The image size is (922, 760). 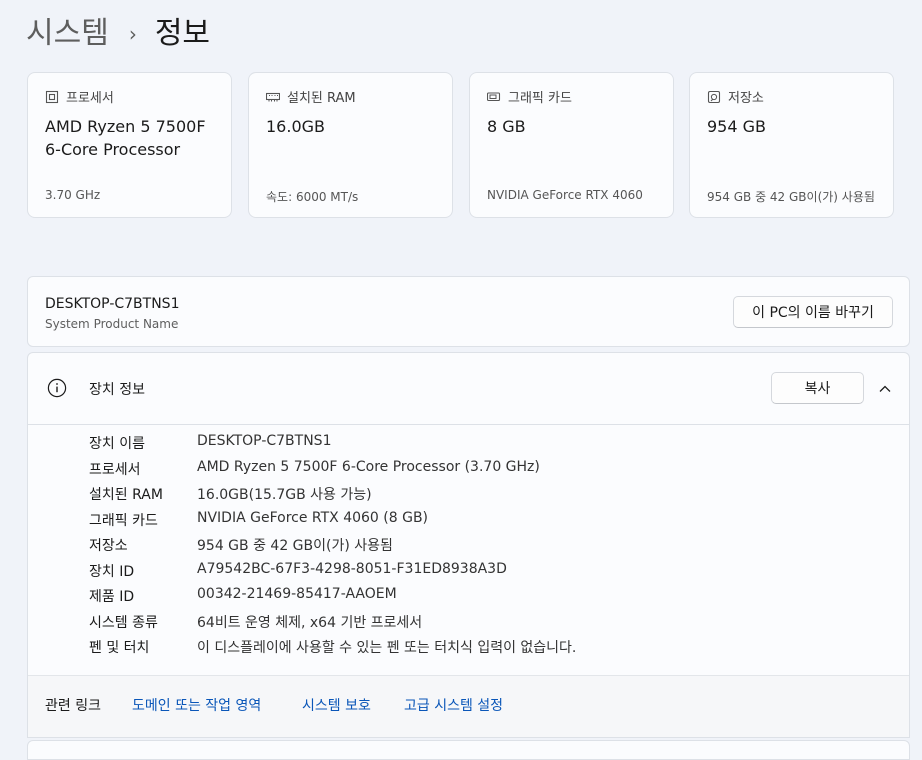 I want to click on card-value: 16.0GB, so click(x=295, y=126).